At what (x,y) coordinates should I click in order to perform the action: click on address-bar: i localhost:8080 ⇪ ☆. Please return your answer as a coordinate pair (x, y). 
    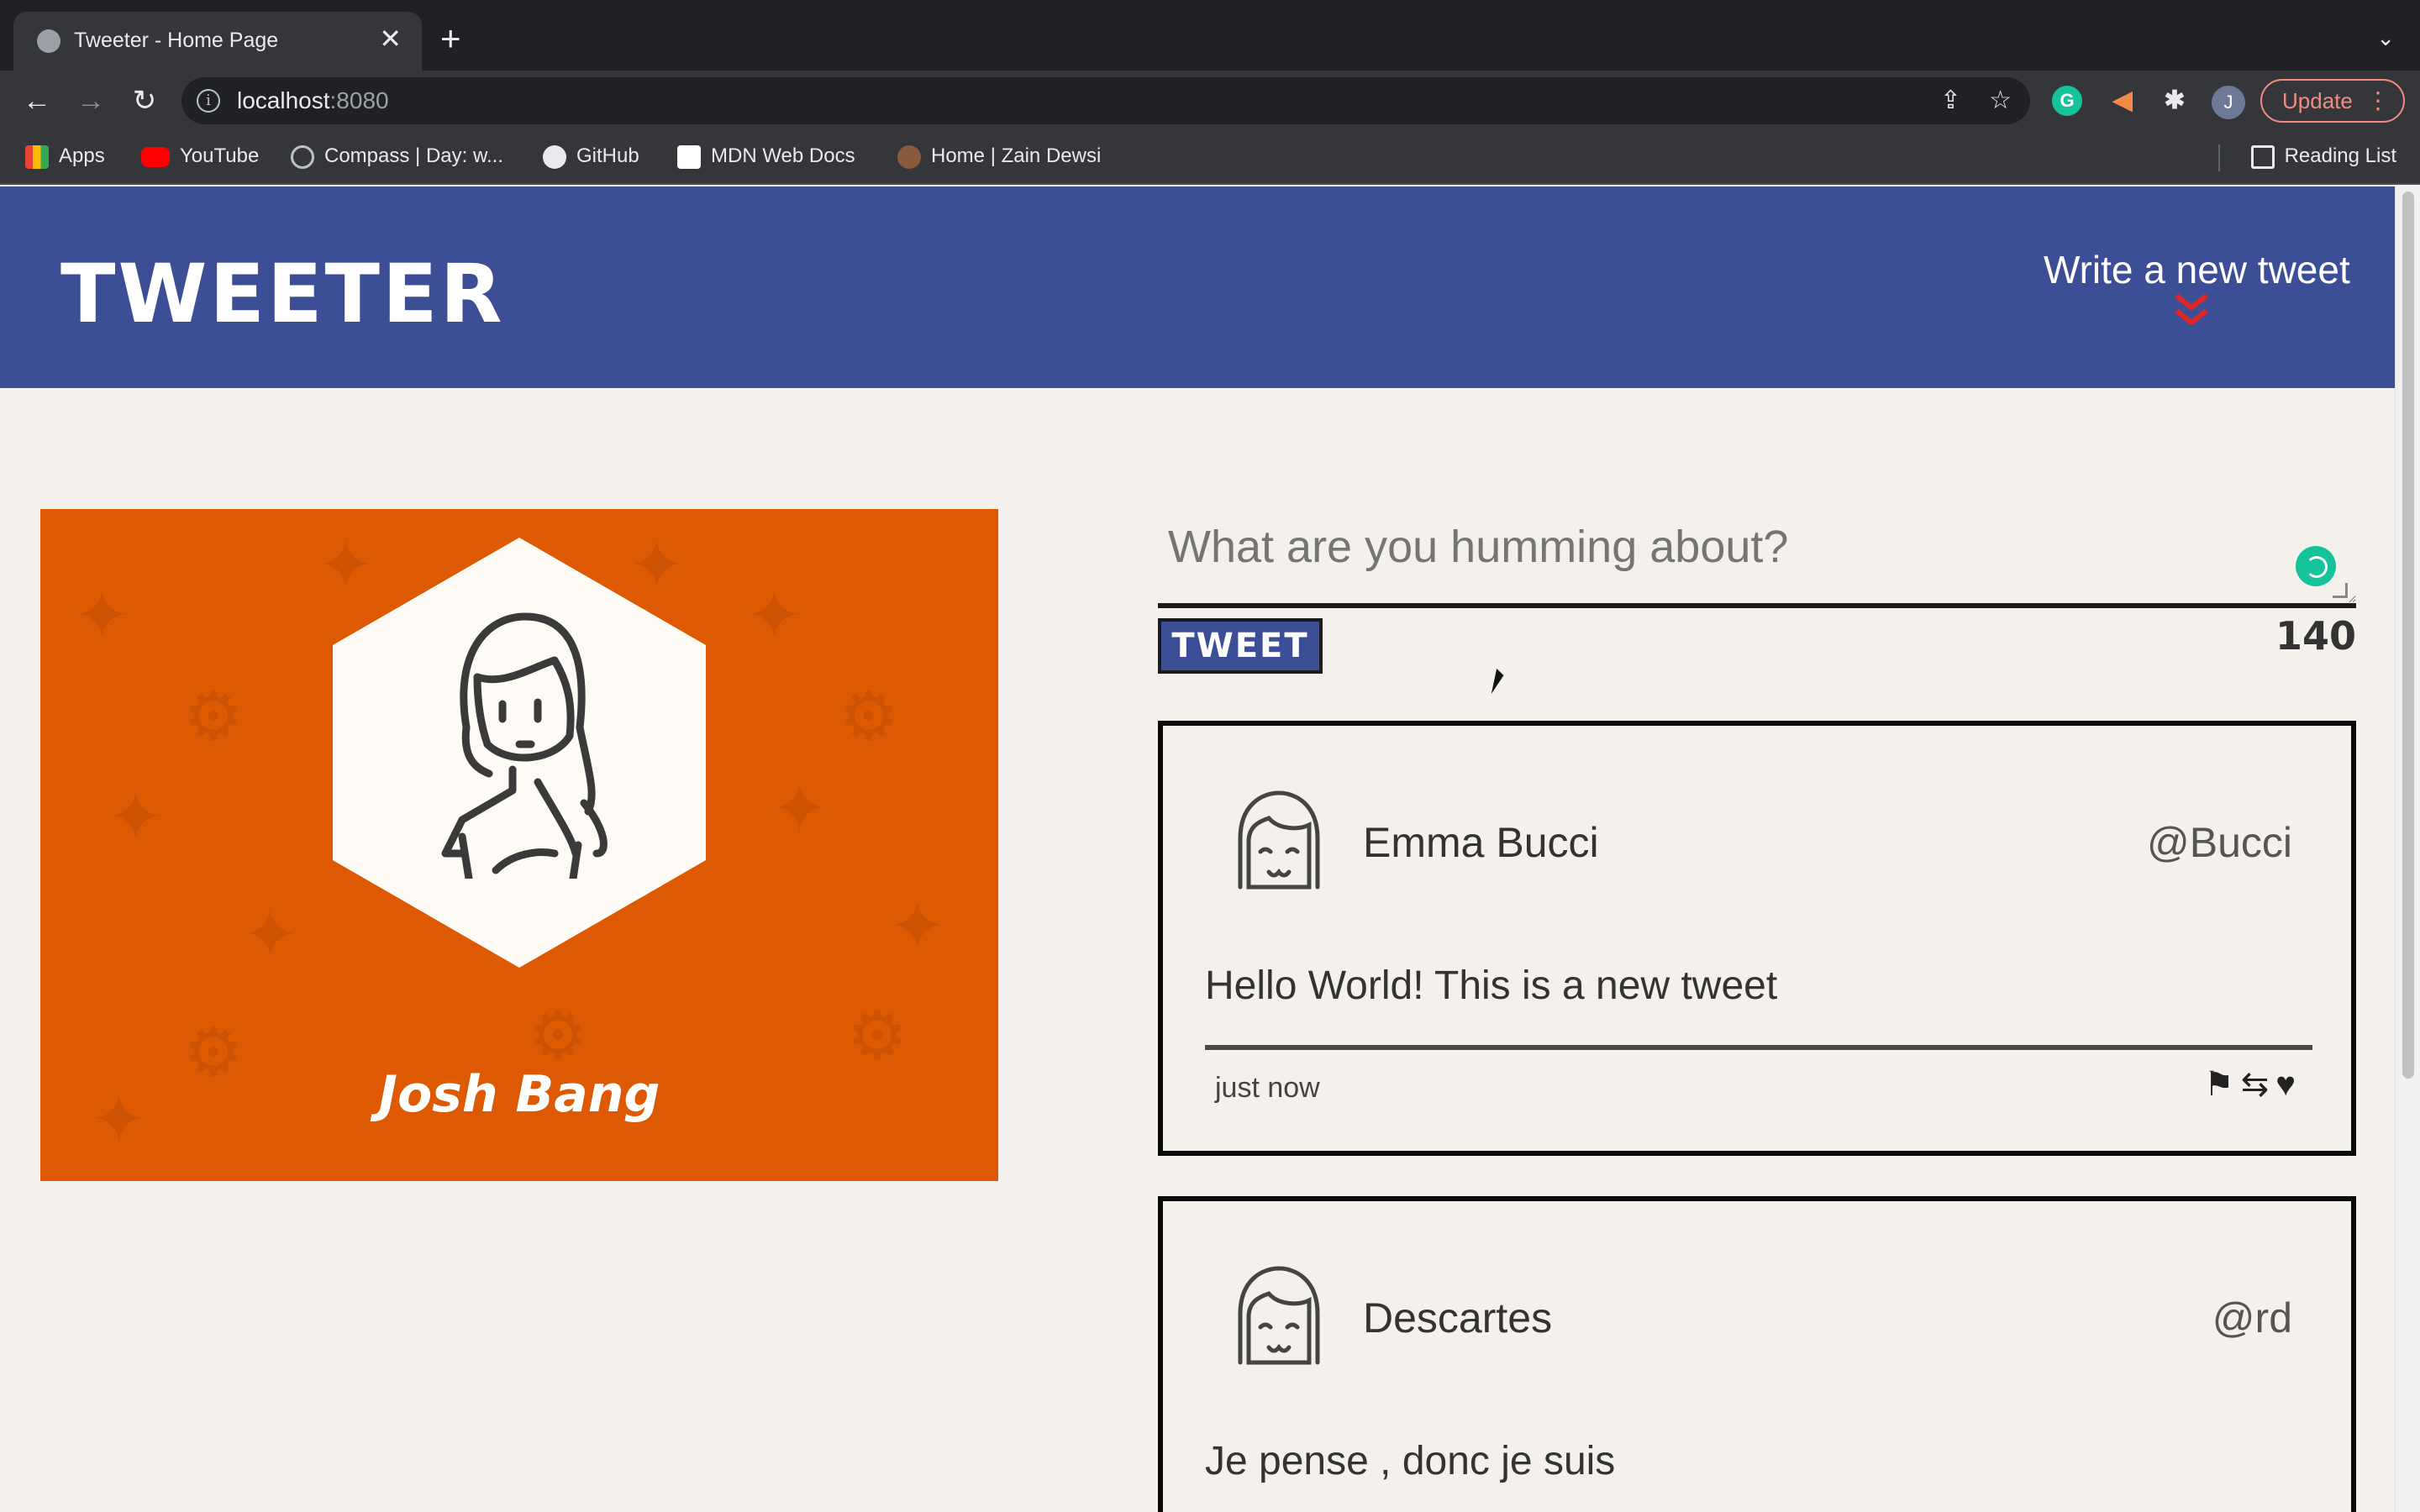
    Looking at the image, I should click on (1106, 100).